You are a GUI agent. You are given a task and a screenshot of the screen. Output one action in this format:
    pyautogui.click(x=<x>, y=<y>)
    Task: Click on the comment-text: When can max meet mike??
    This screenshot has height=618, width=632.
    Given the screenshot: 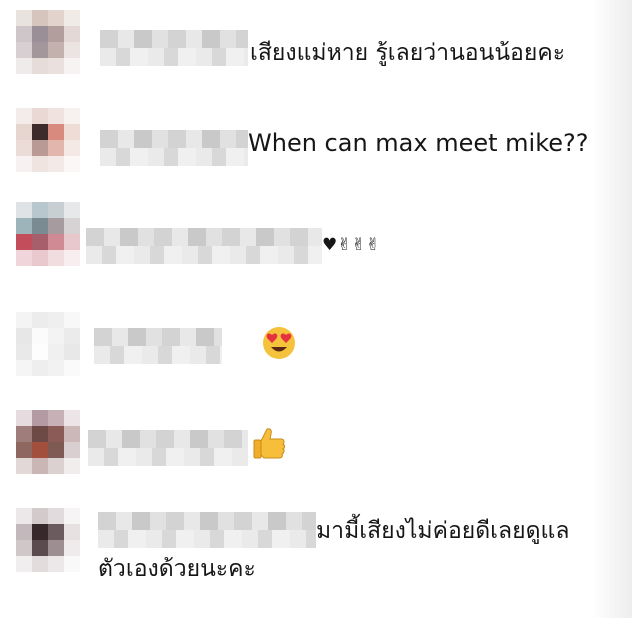 What is the action you would take?
    pyautogui.click(x=418, y=143)
    